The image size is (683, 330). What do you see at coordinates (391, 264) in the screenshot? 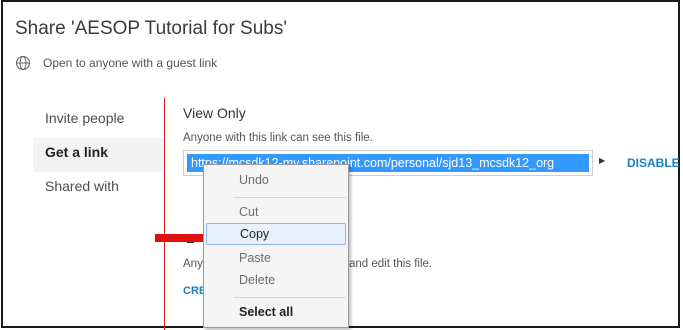
I see `edit-description-end: and edit this file.` at bounding box center [391, 264].